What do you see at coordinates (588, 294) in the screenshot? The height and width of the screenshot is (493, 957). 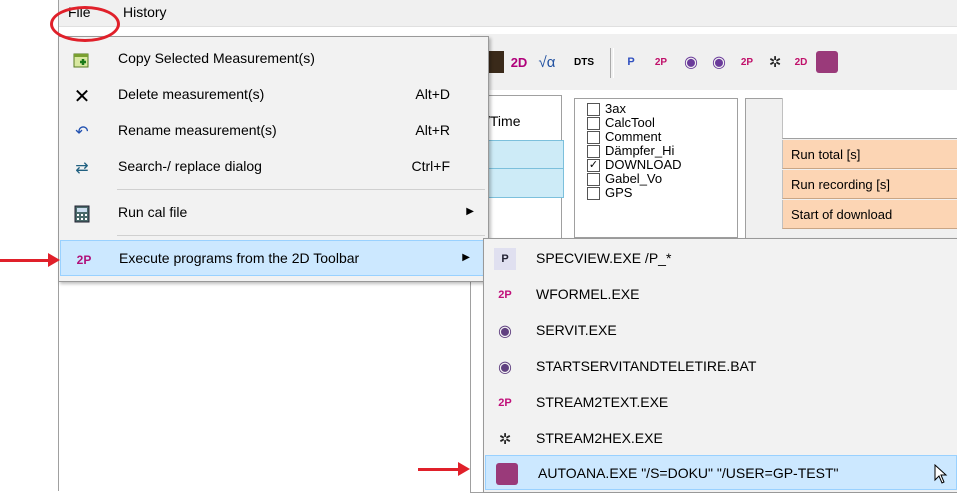 I see `submenu-item-label: WFORMEL.EXE` at bounding box center [588, 294].